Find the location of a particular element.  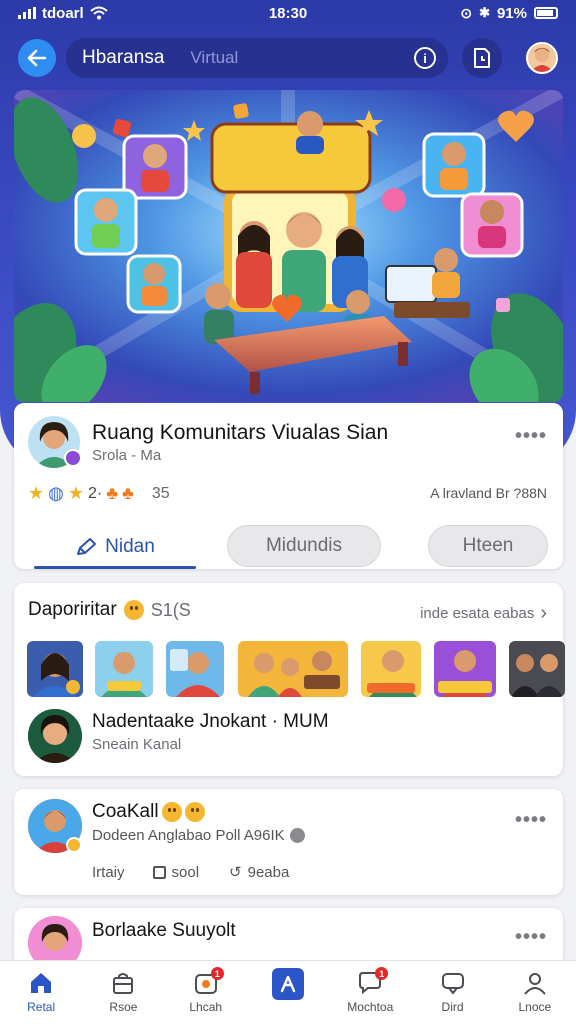

signal-icon is located at coordinates (27, 13).